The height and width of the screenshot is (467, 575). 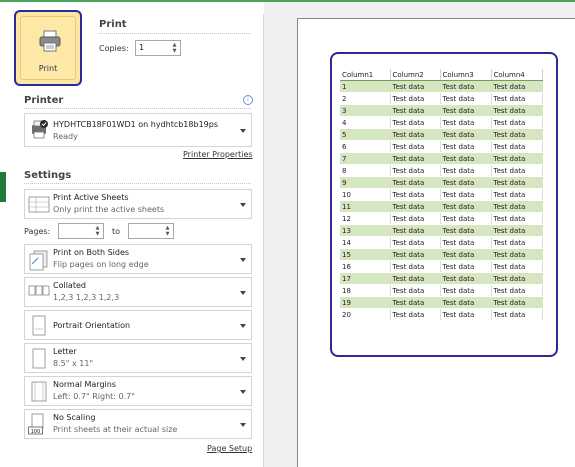 What do you see at coordinates (37, 231) in the screenshot?
I see `pages-label: Pages:` at bounding box center [37, 231].